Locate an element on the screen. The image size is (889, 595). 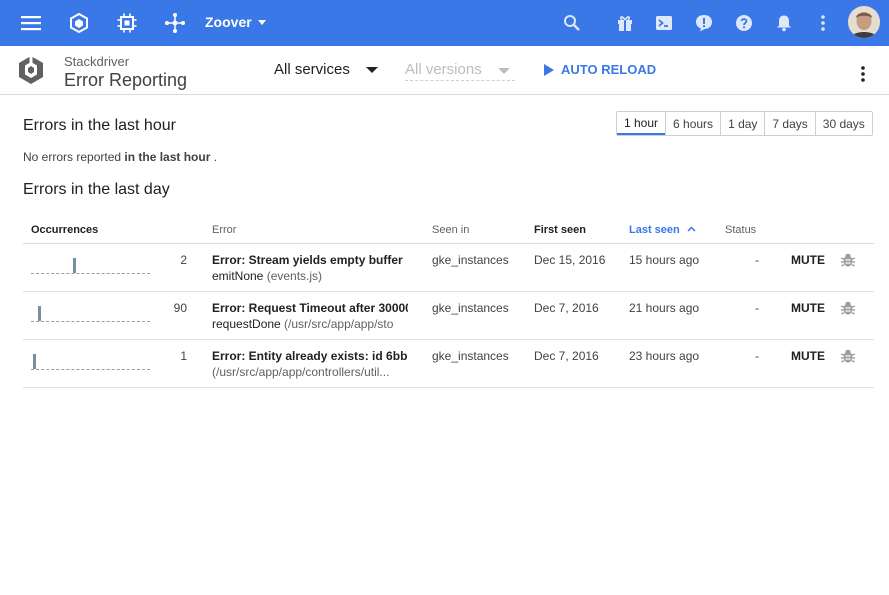
sort-ascending-icon is located at coordinates (691, 229).